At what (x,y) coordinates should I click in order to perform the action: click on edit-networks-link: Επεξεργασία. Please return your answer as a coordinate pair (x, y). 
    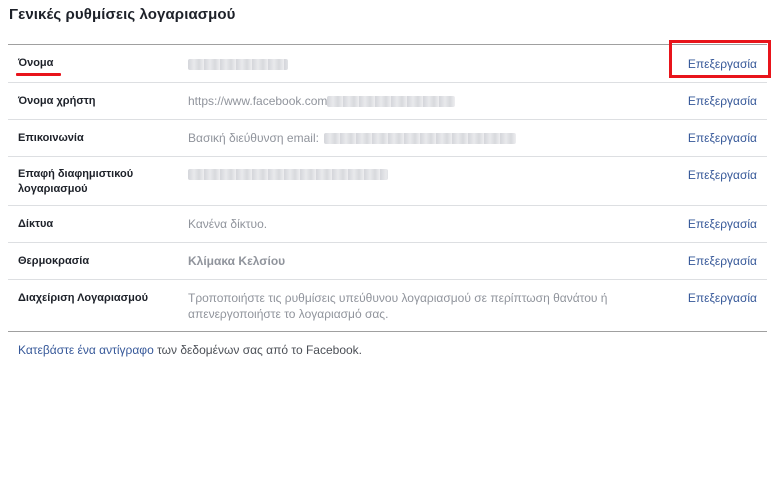
    Looking at the image, I should click on (722, 224).